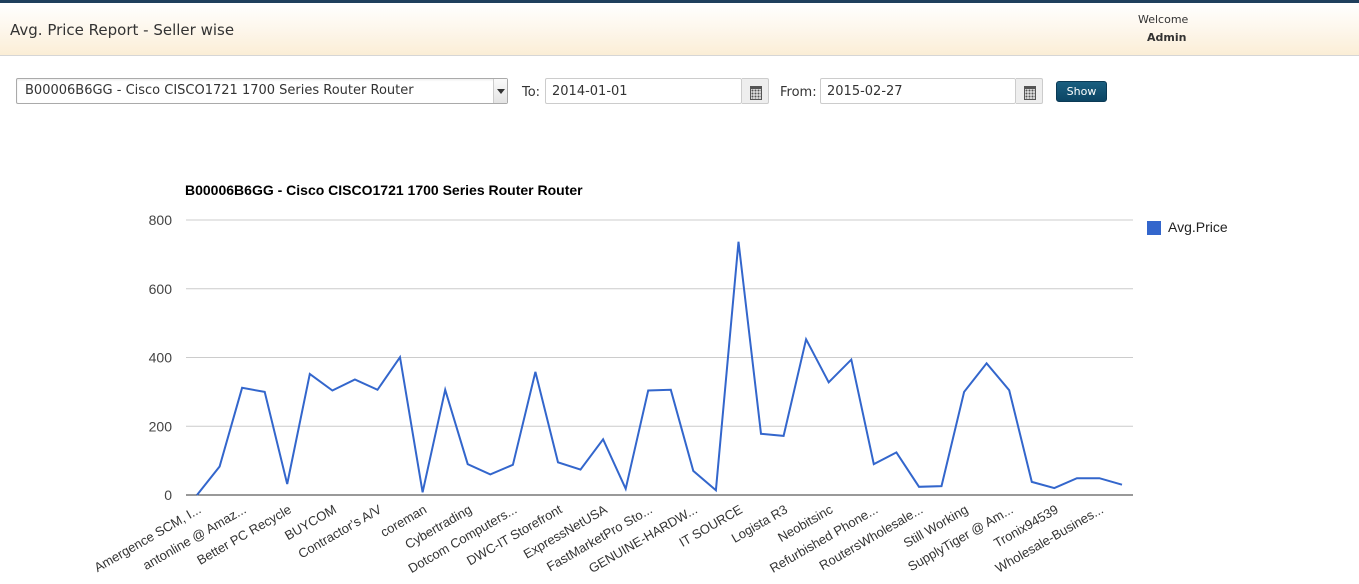 The width and height of the screenshot is (1359, 584). What do you see at coordinates (1166, 37) in the screenshot?
I see `username: Admin` at bounding box center [1166, 37].